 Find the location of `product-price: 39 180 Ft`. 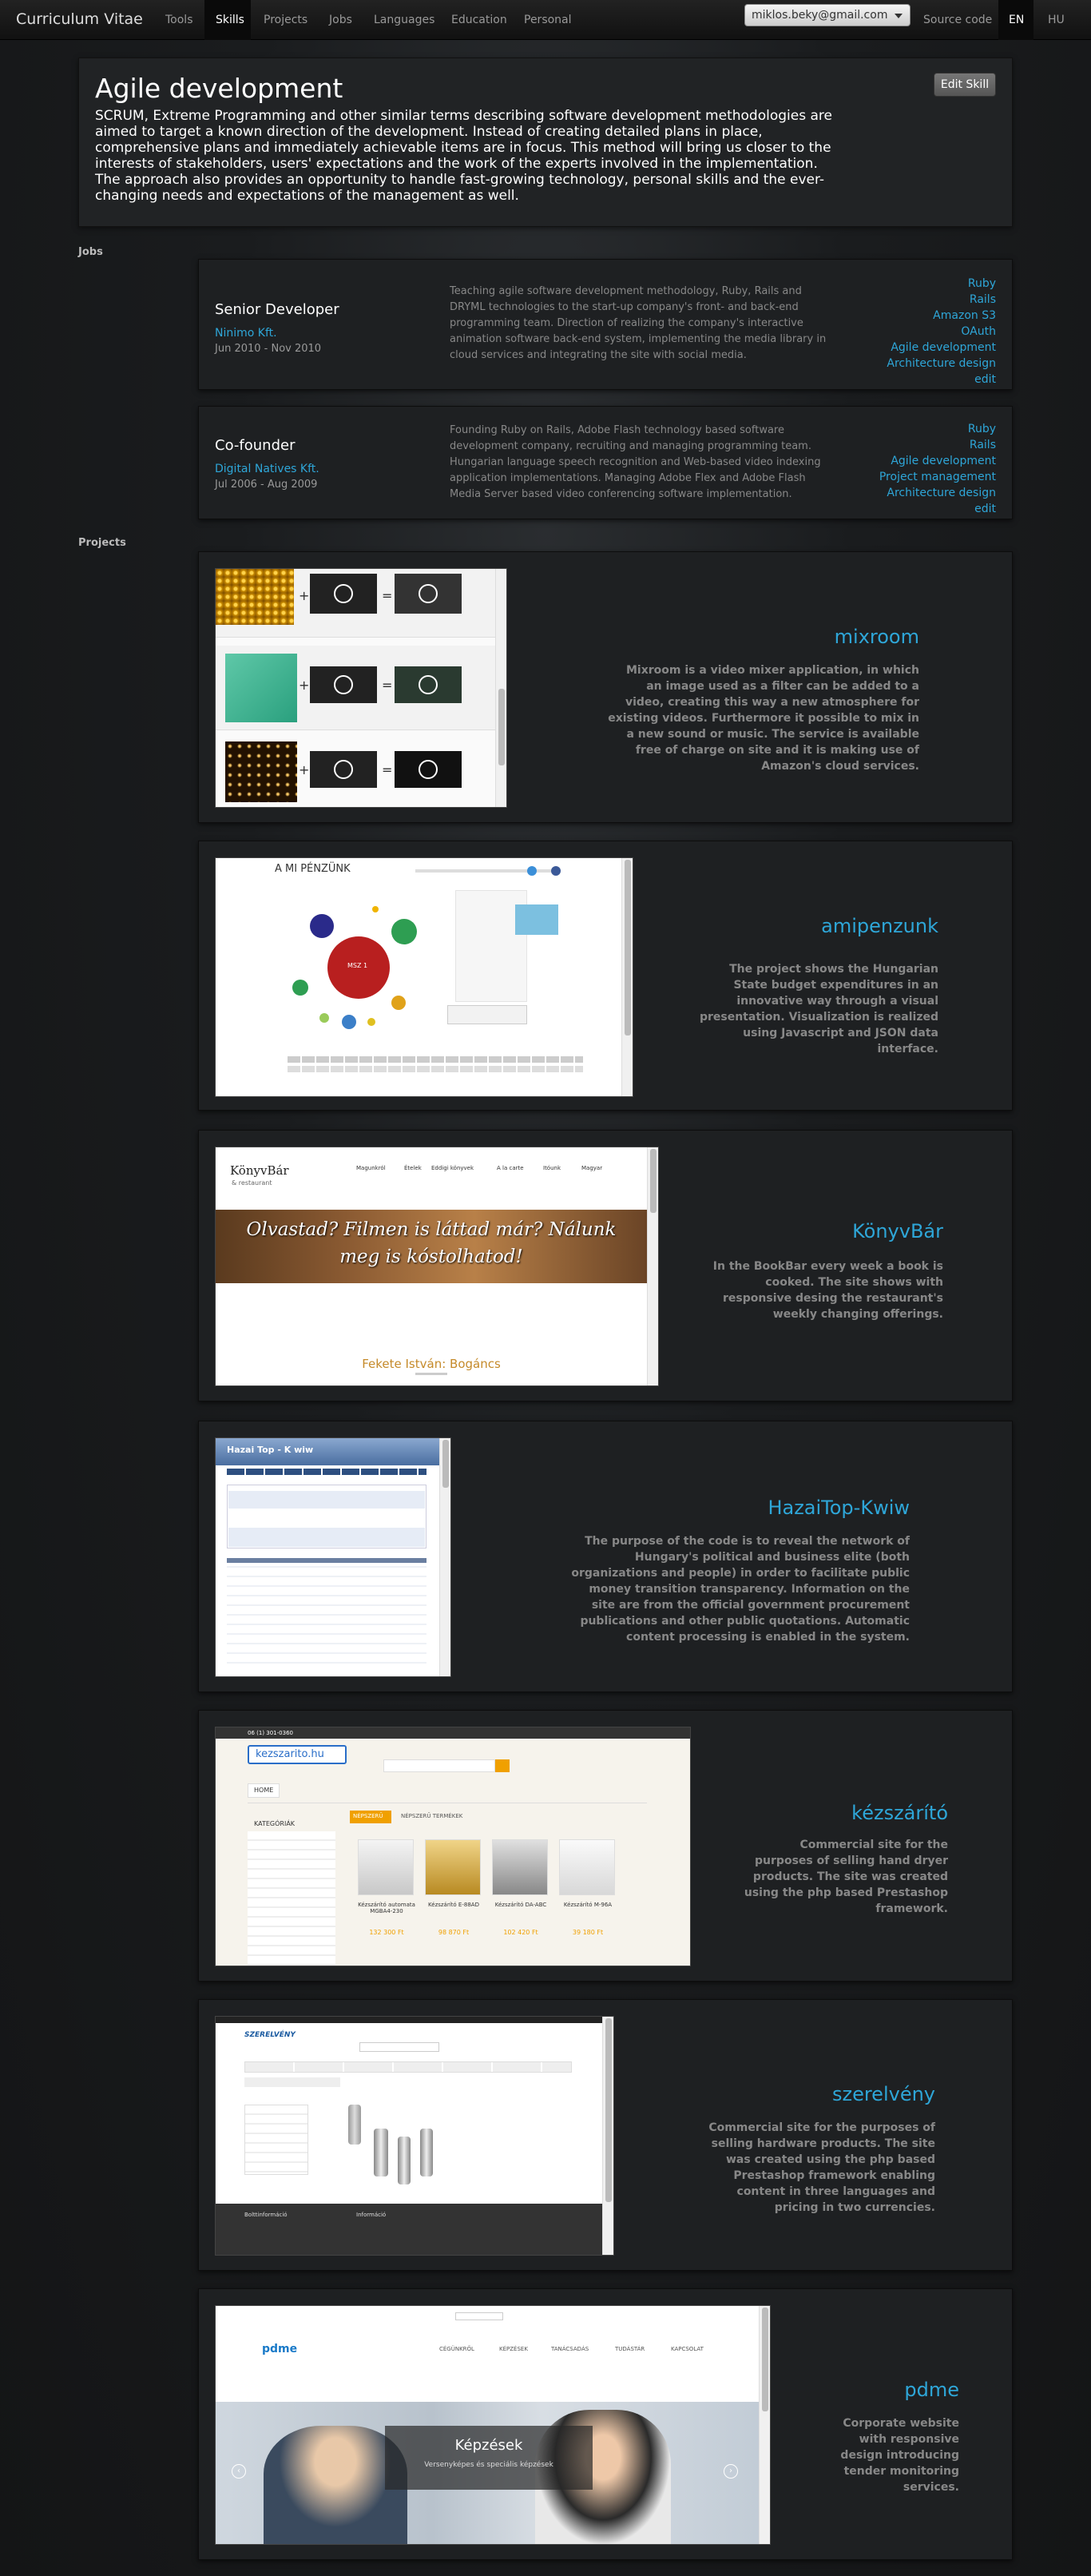

product-price: 39 180 Ft is located at coordinates (588, 1932).